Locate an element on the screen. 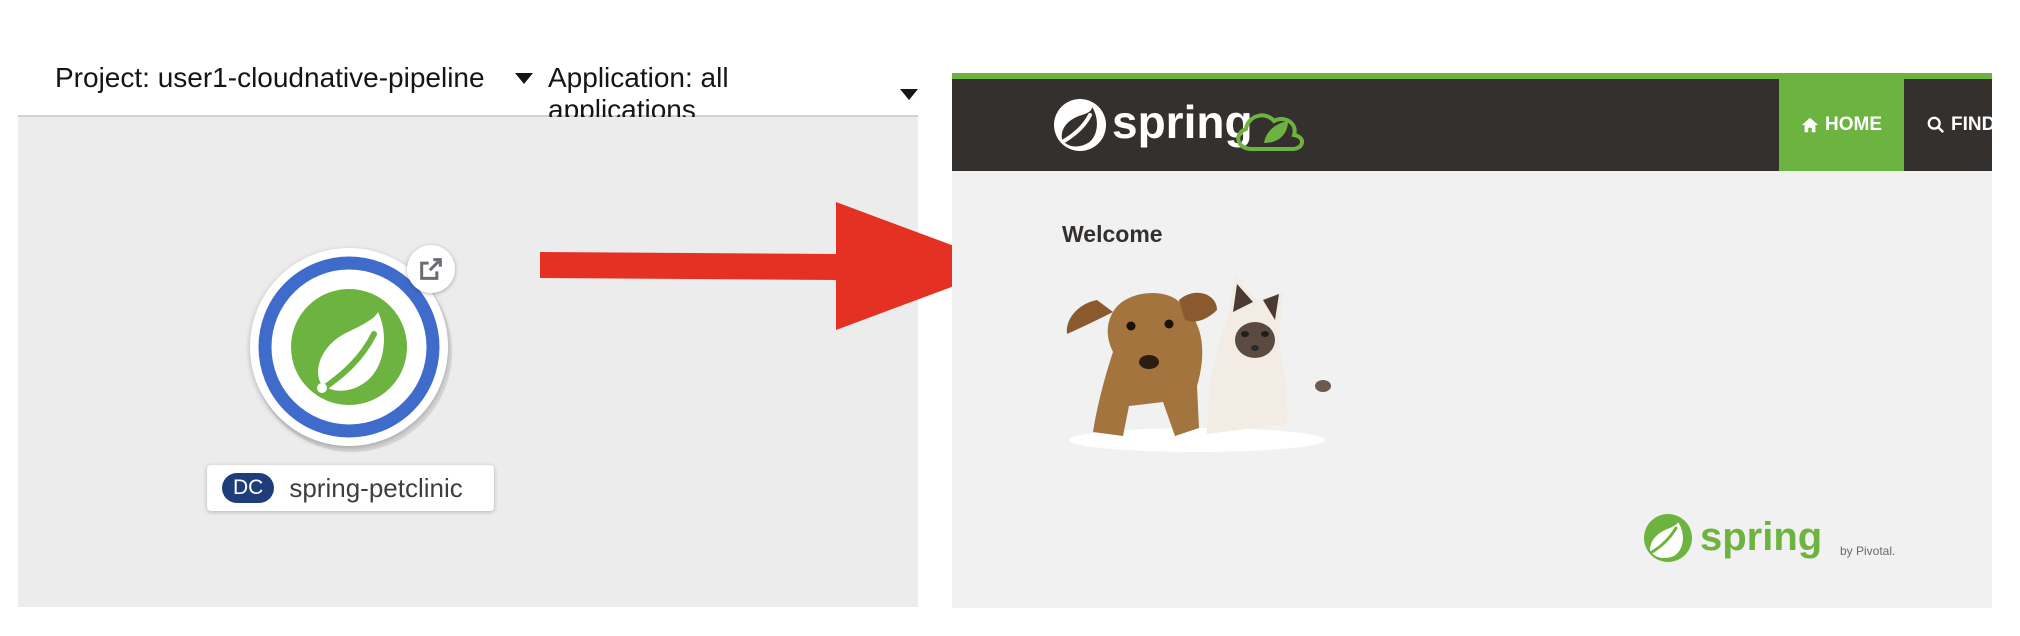 The height and width of the screenshot is (636, 2020). footer-spring-logo: spring by Pivotal. is located at coordinates (1768, 538).